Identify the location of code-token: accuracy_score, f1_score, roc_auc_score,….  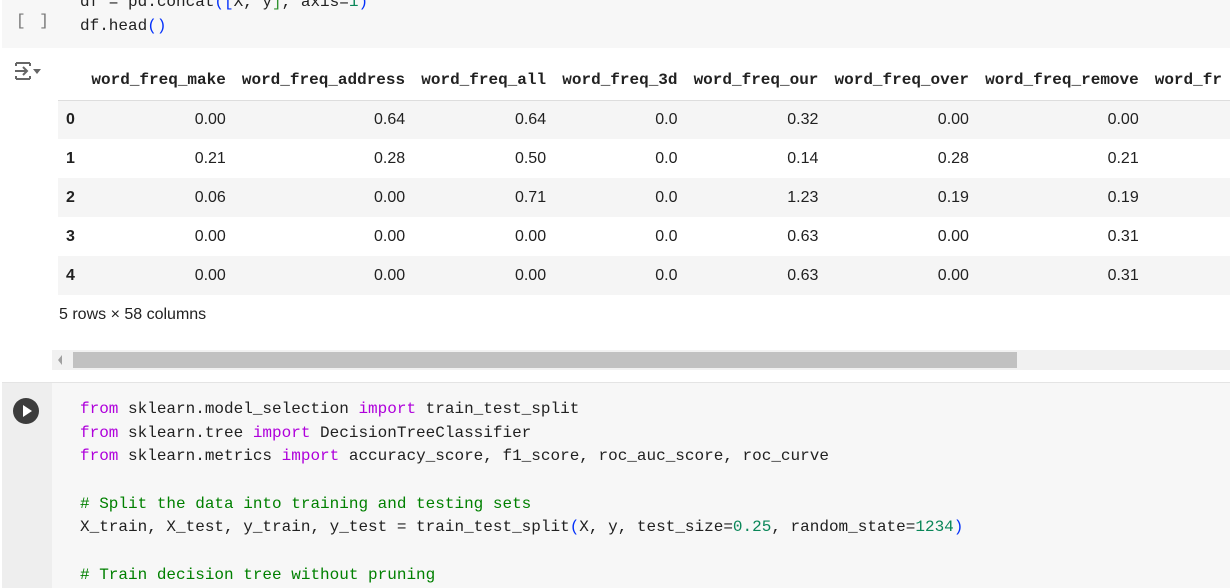
(584, 456).